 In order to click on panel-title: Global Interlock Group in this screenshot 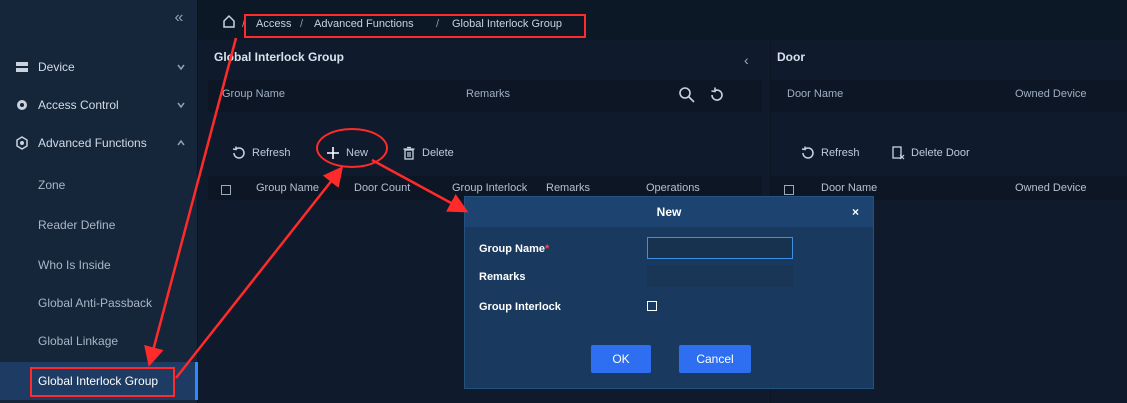, I will do `click(279, 57)`.